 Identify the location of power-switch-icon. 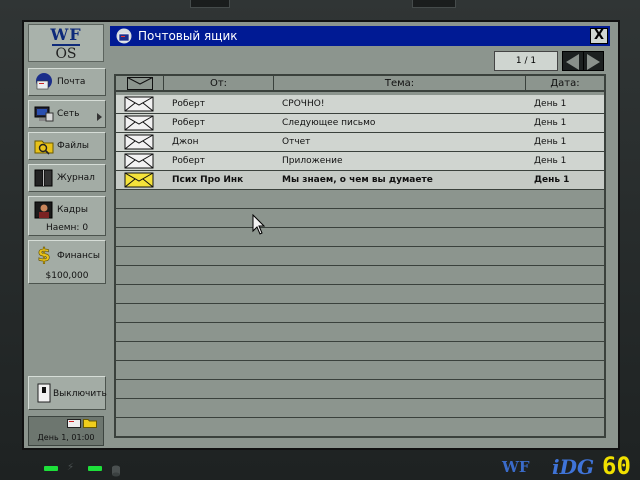
(44, 393).